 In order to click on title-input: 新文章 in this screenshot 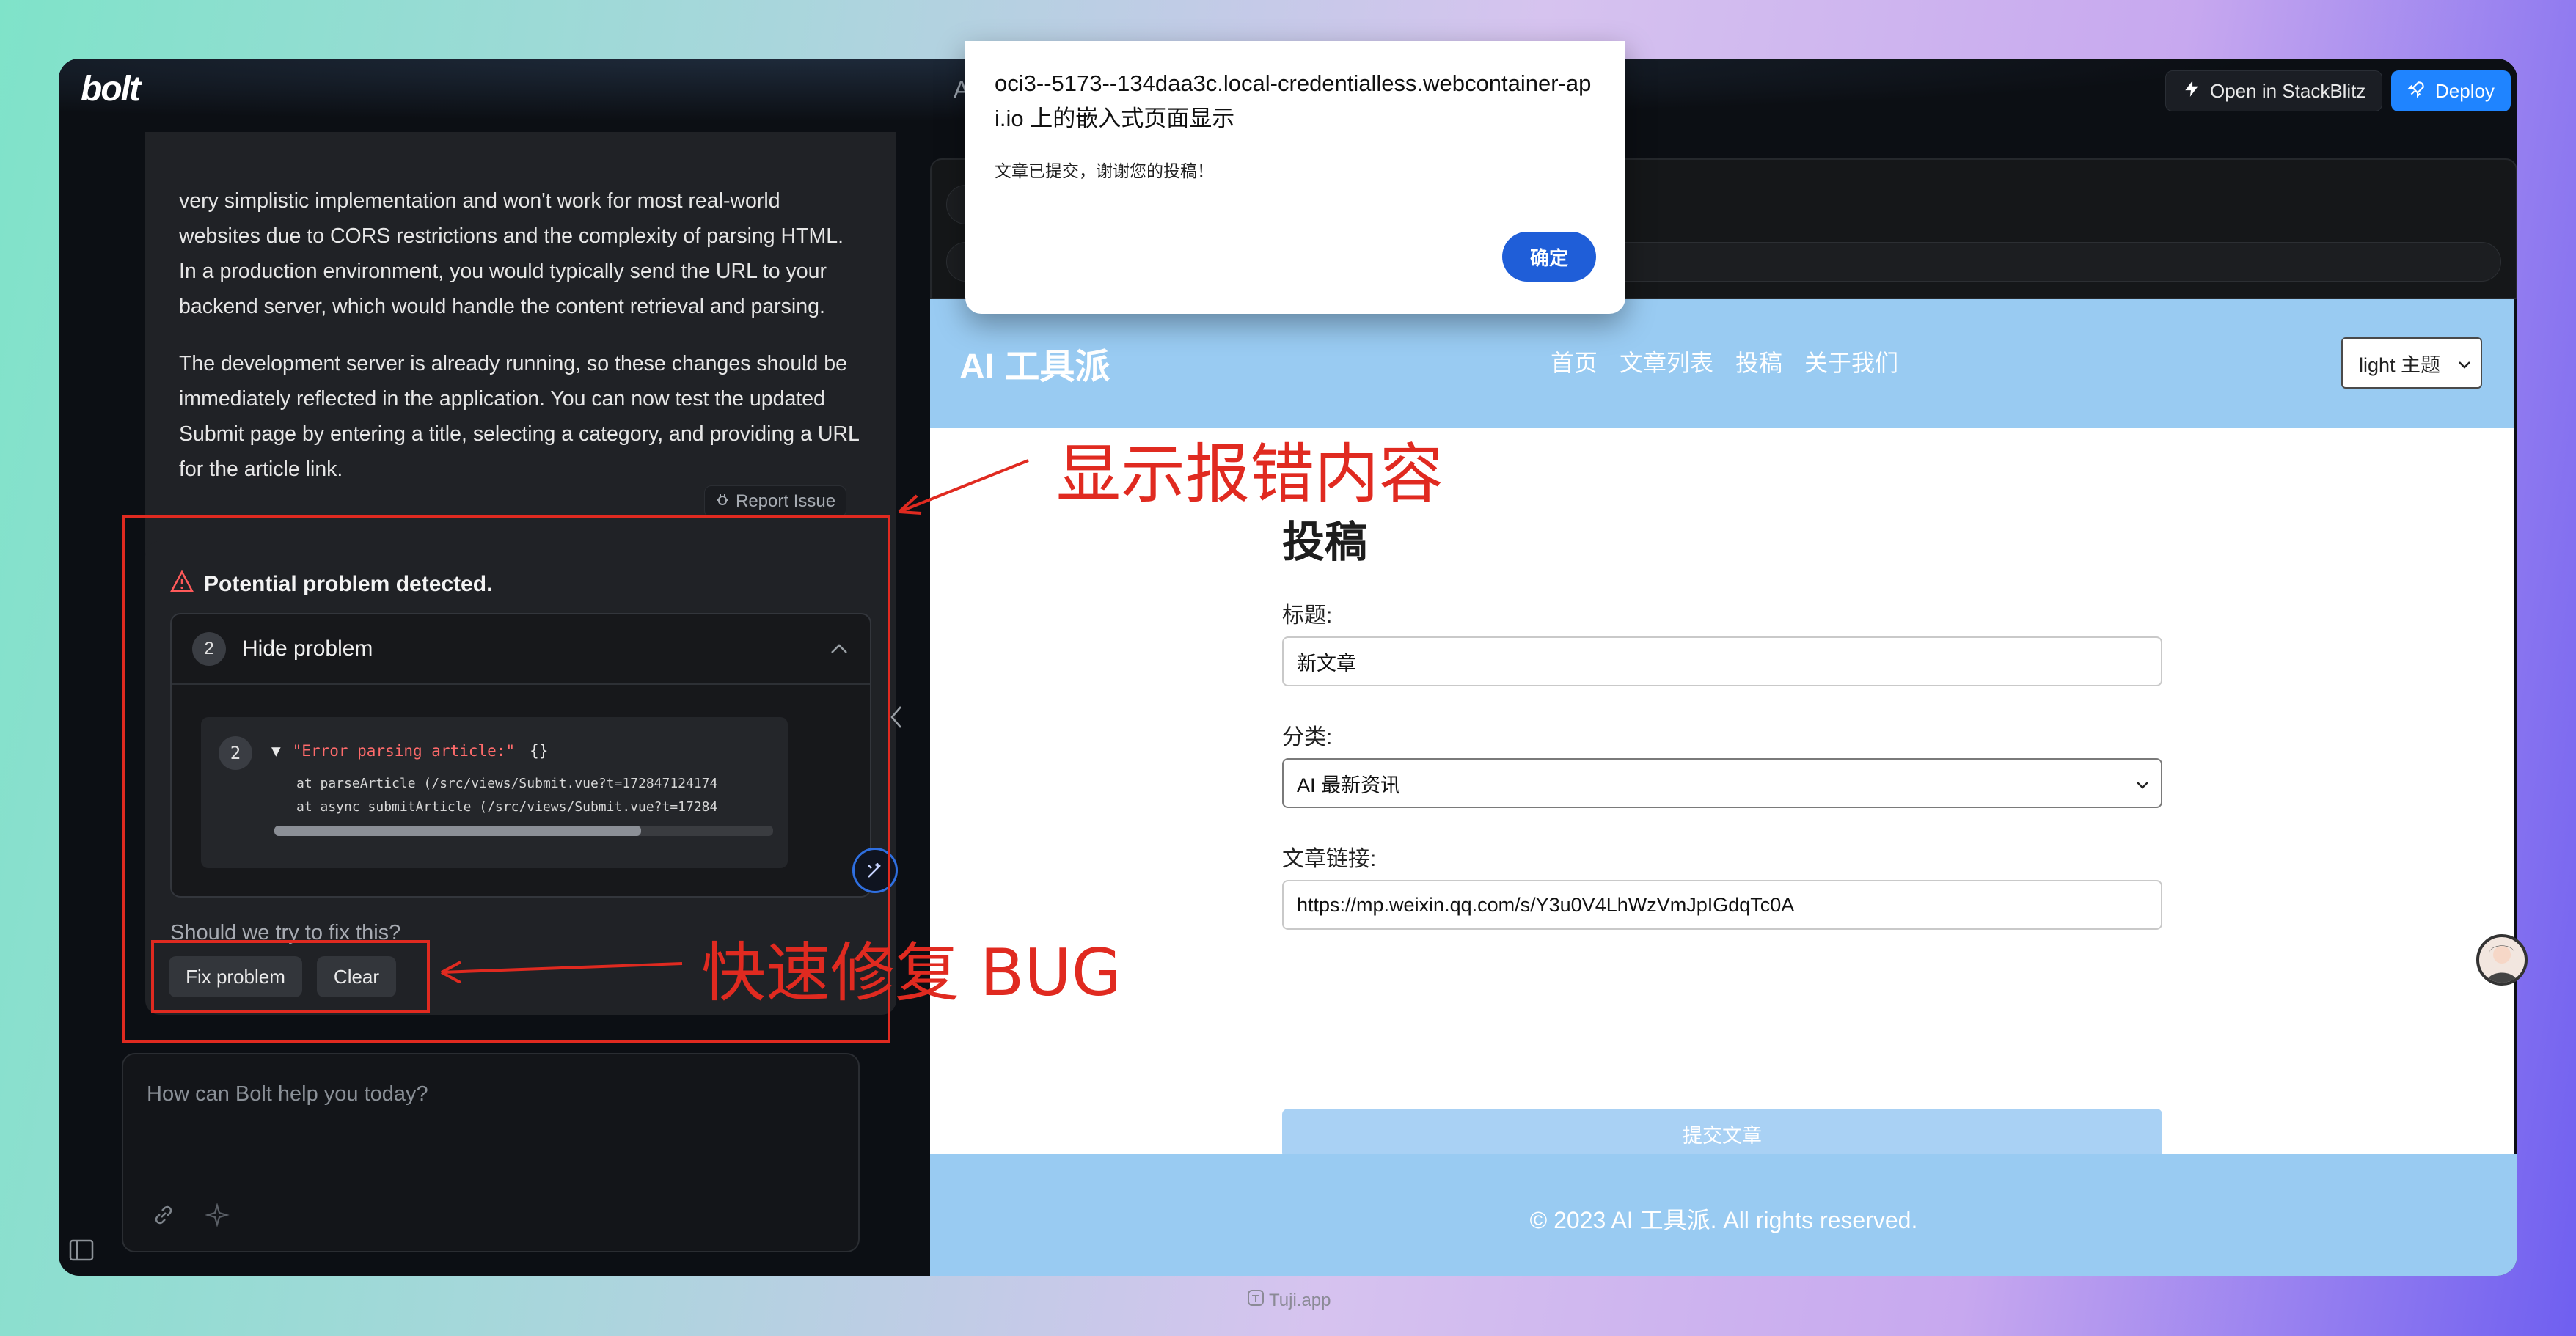, I will do `click(1722, 661)`.